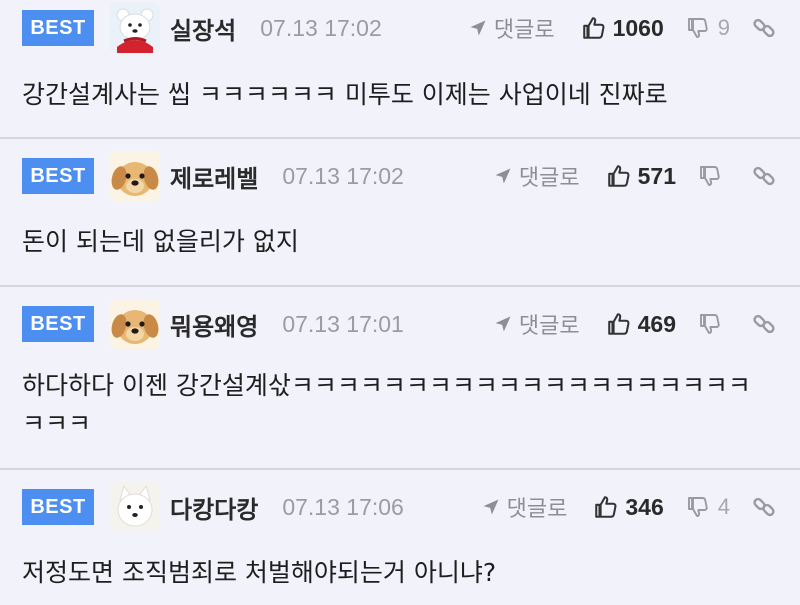 This screenshot has width=800, height=605. I want to click on like-count: 346, so click(644, 506).